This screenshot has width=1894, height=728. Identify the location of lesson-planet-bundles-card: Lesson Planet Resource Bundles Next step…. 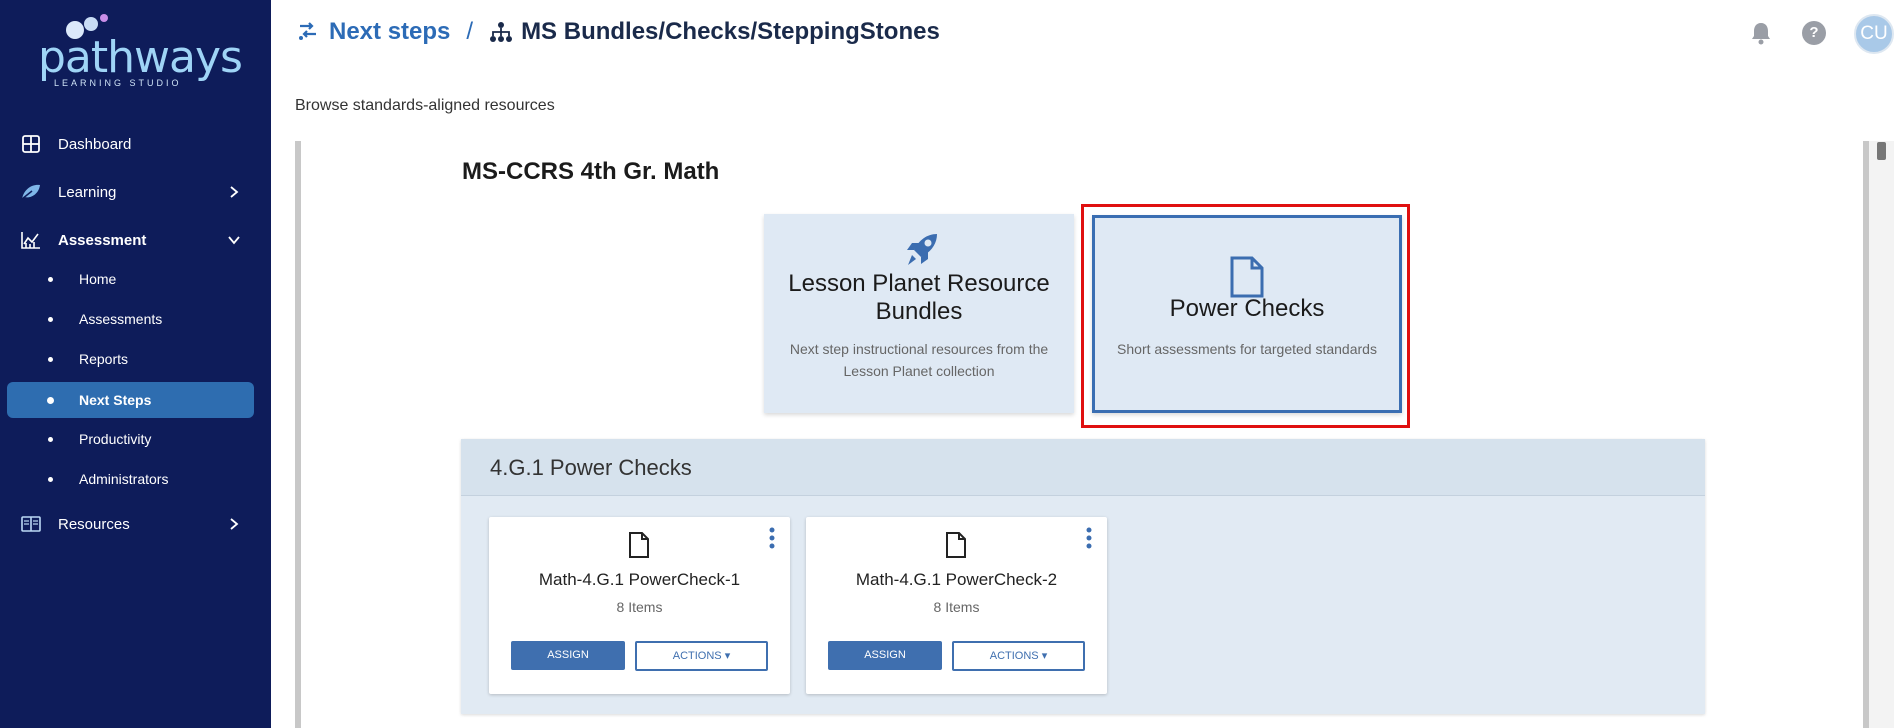
(919, 313).